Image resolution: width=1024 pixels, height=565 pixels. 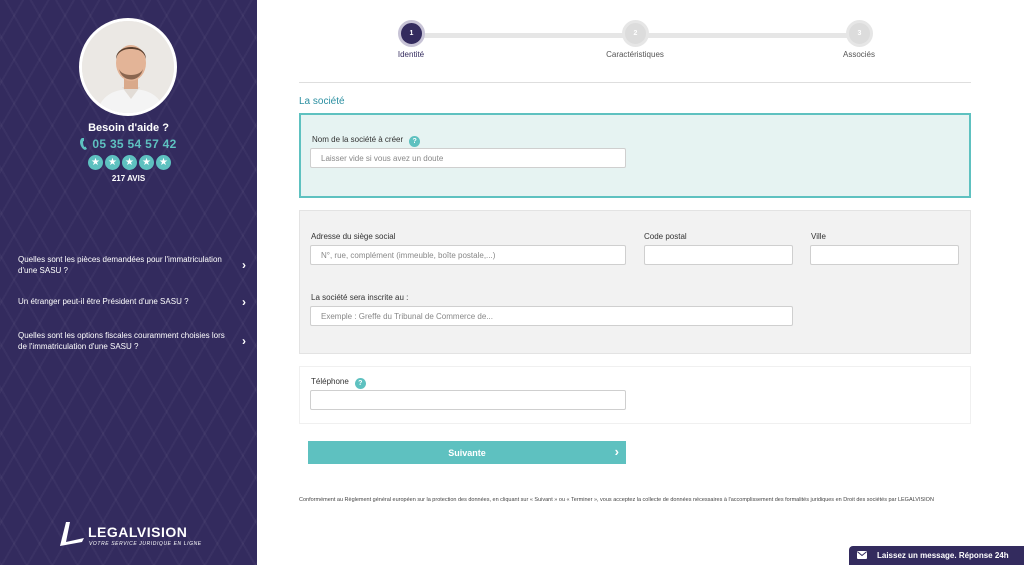 What do you see at coordinates (411, 33) in the screenshot?
I see `step-1-indicator: 1` at bounding box center [411, 33].